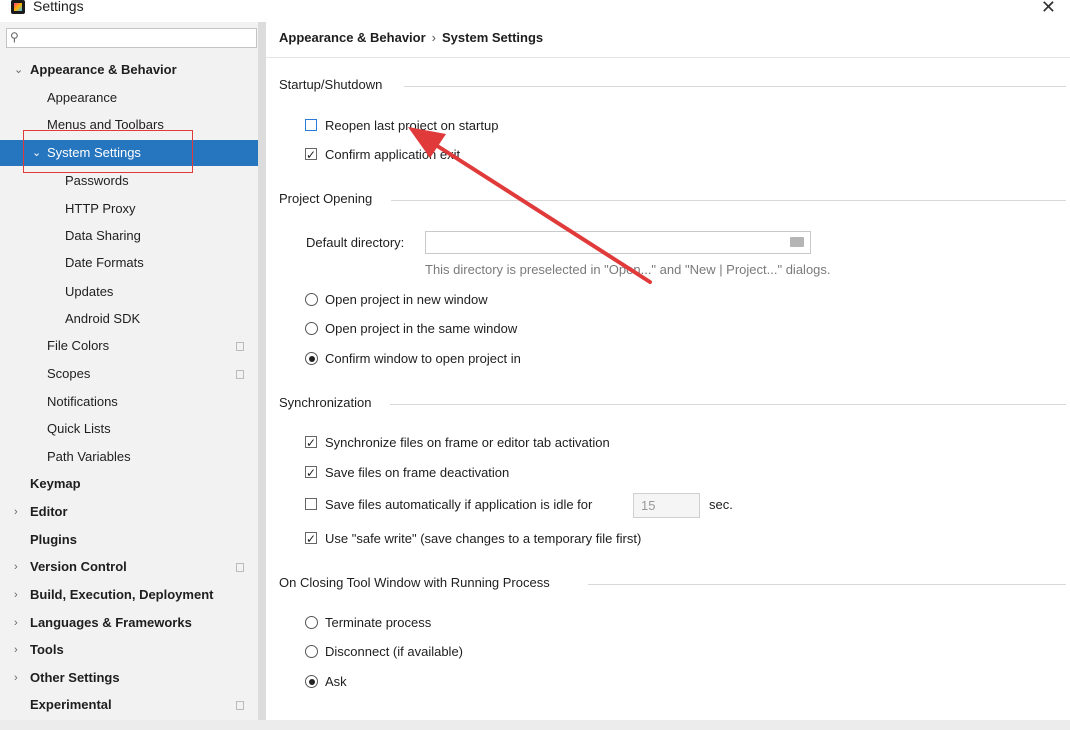  What do you see at coordinates (530, 205) in the screenshot?
I see `annotation-arrow` at bounding box center [530, 205].